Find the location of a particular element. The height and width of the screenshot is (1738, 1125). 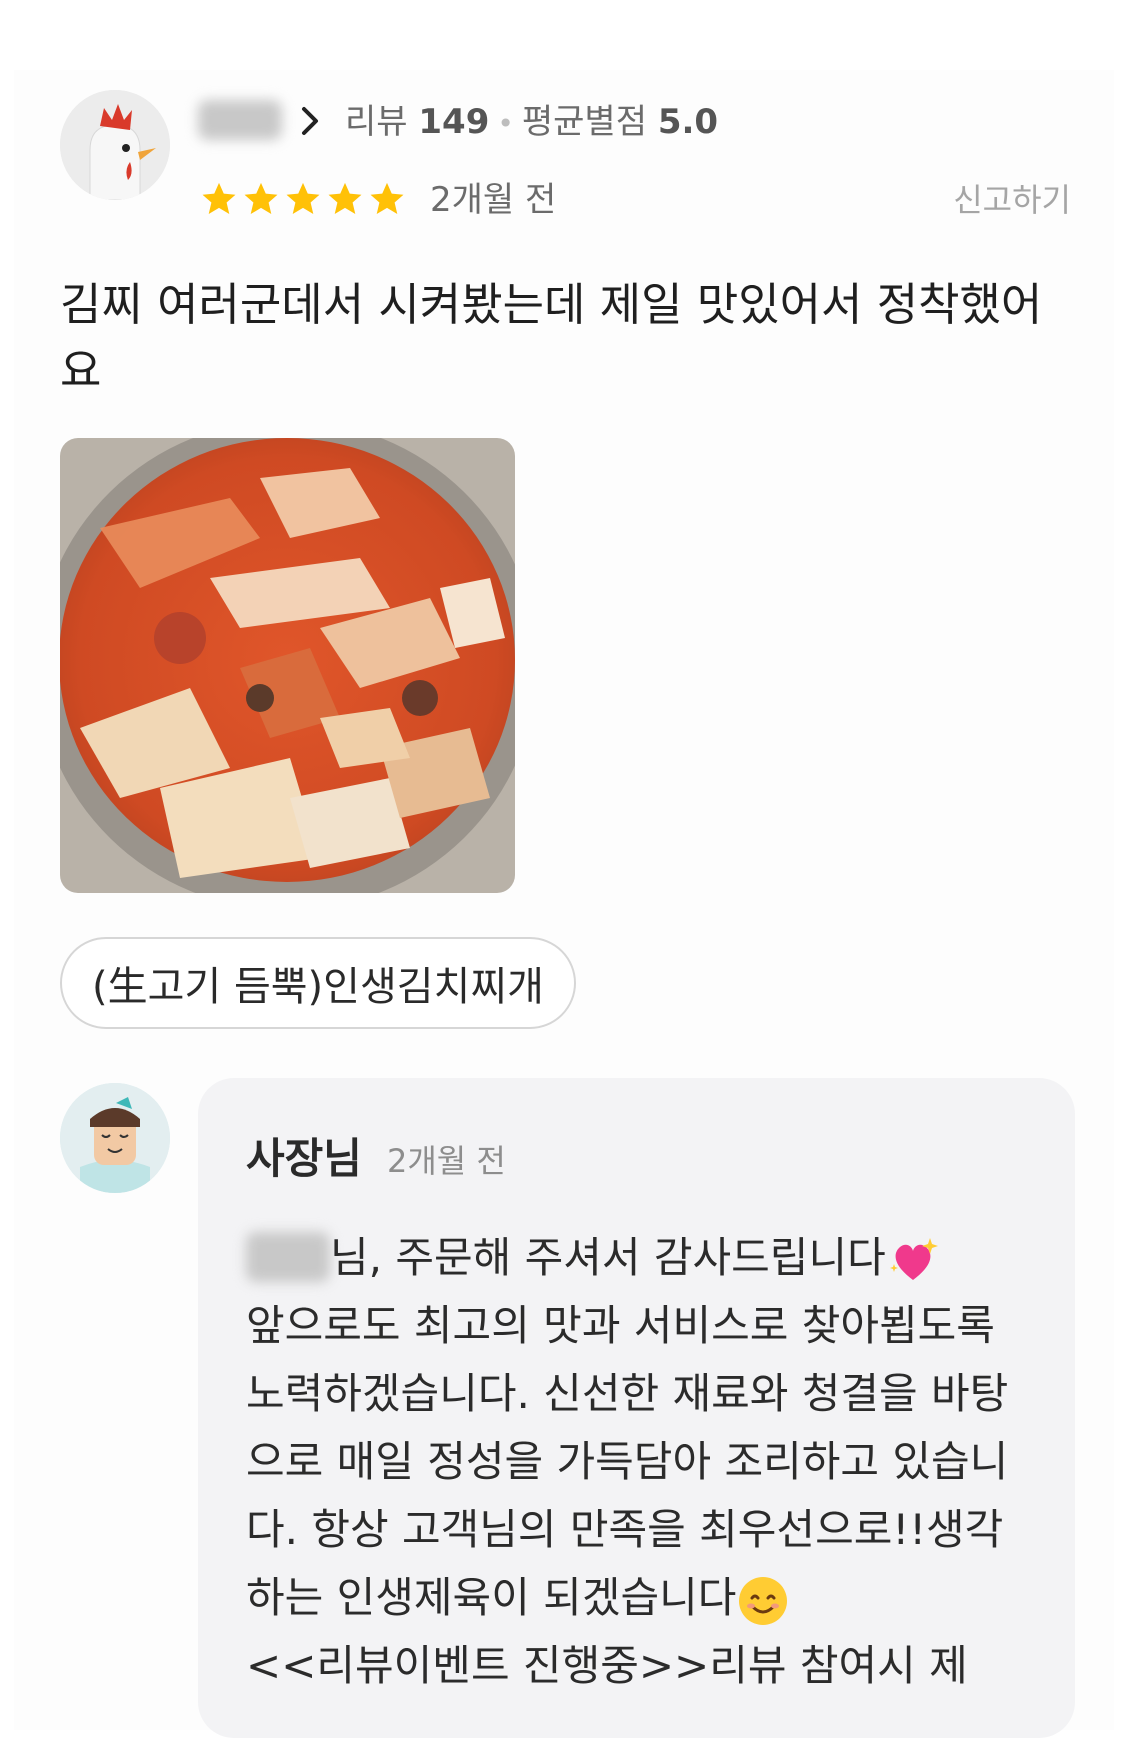

avg-score: 5.0 is located at coordinates (688, 122).